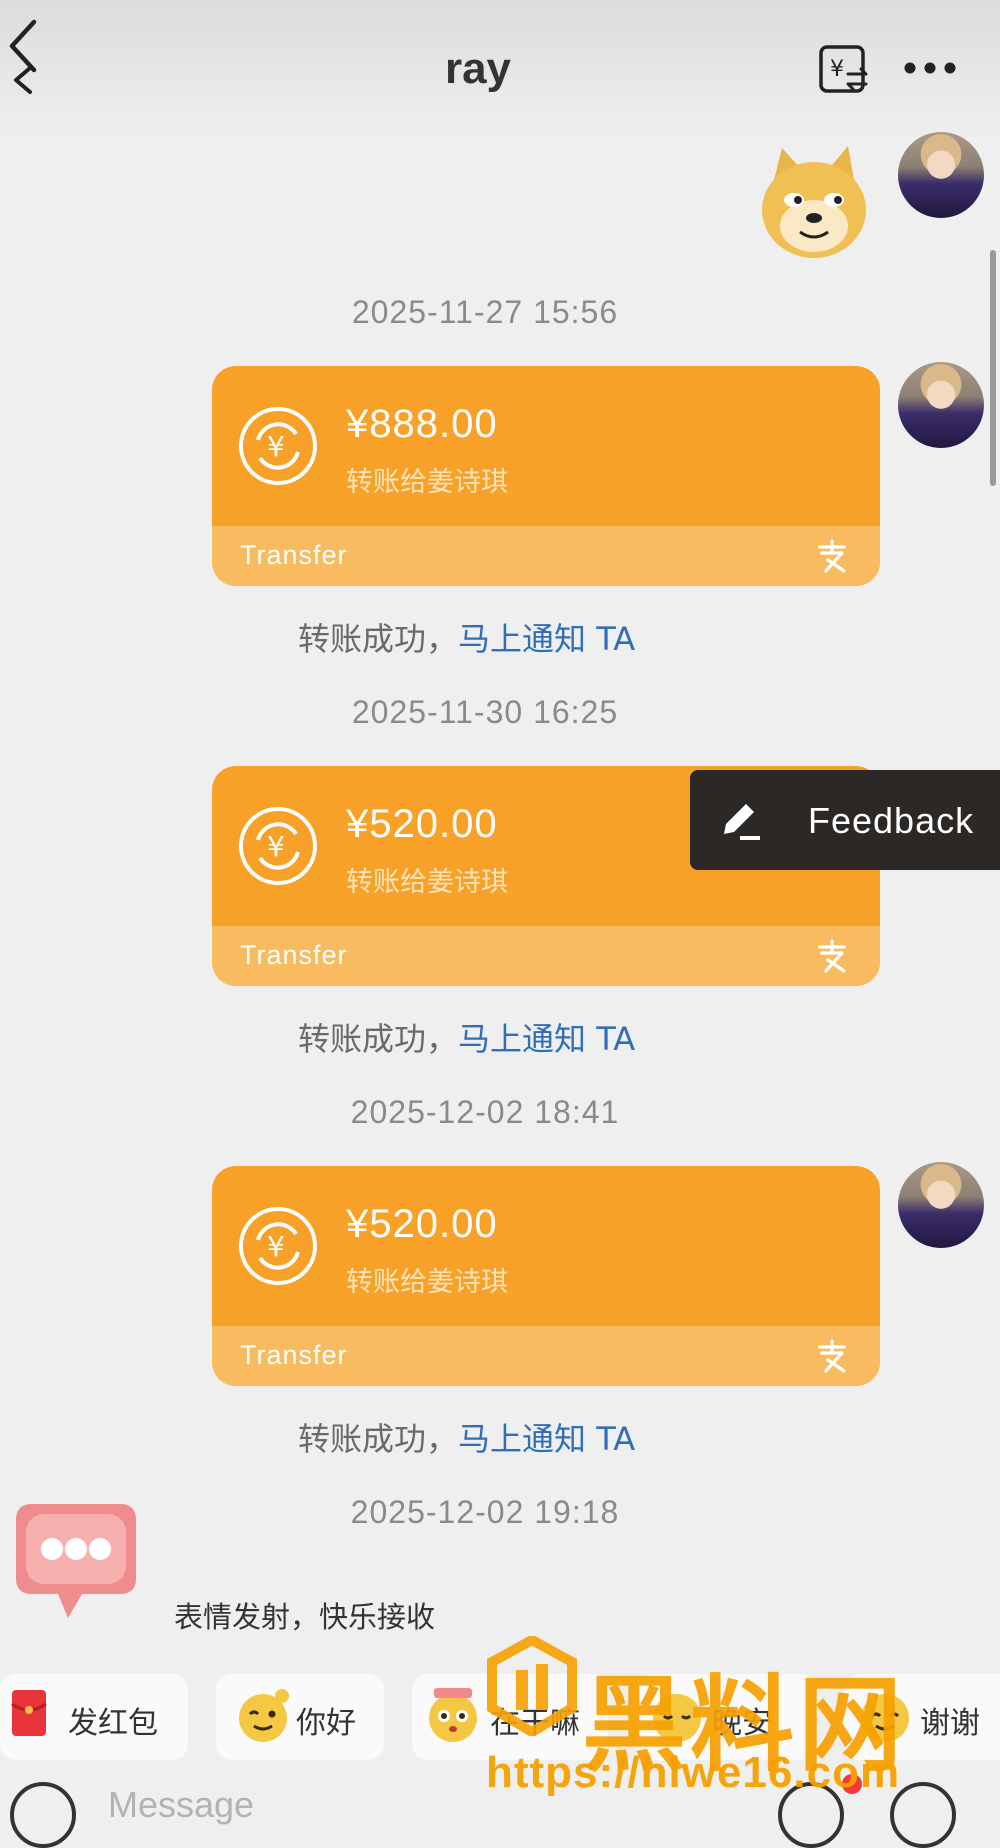 The height and width of the screenshot is (1848, 1000). I want to click on chip-label: 谢谢, so click(950, 1723).